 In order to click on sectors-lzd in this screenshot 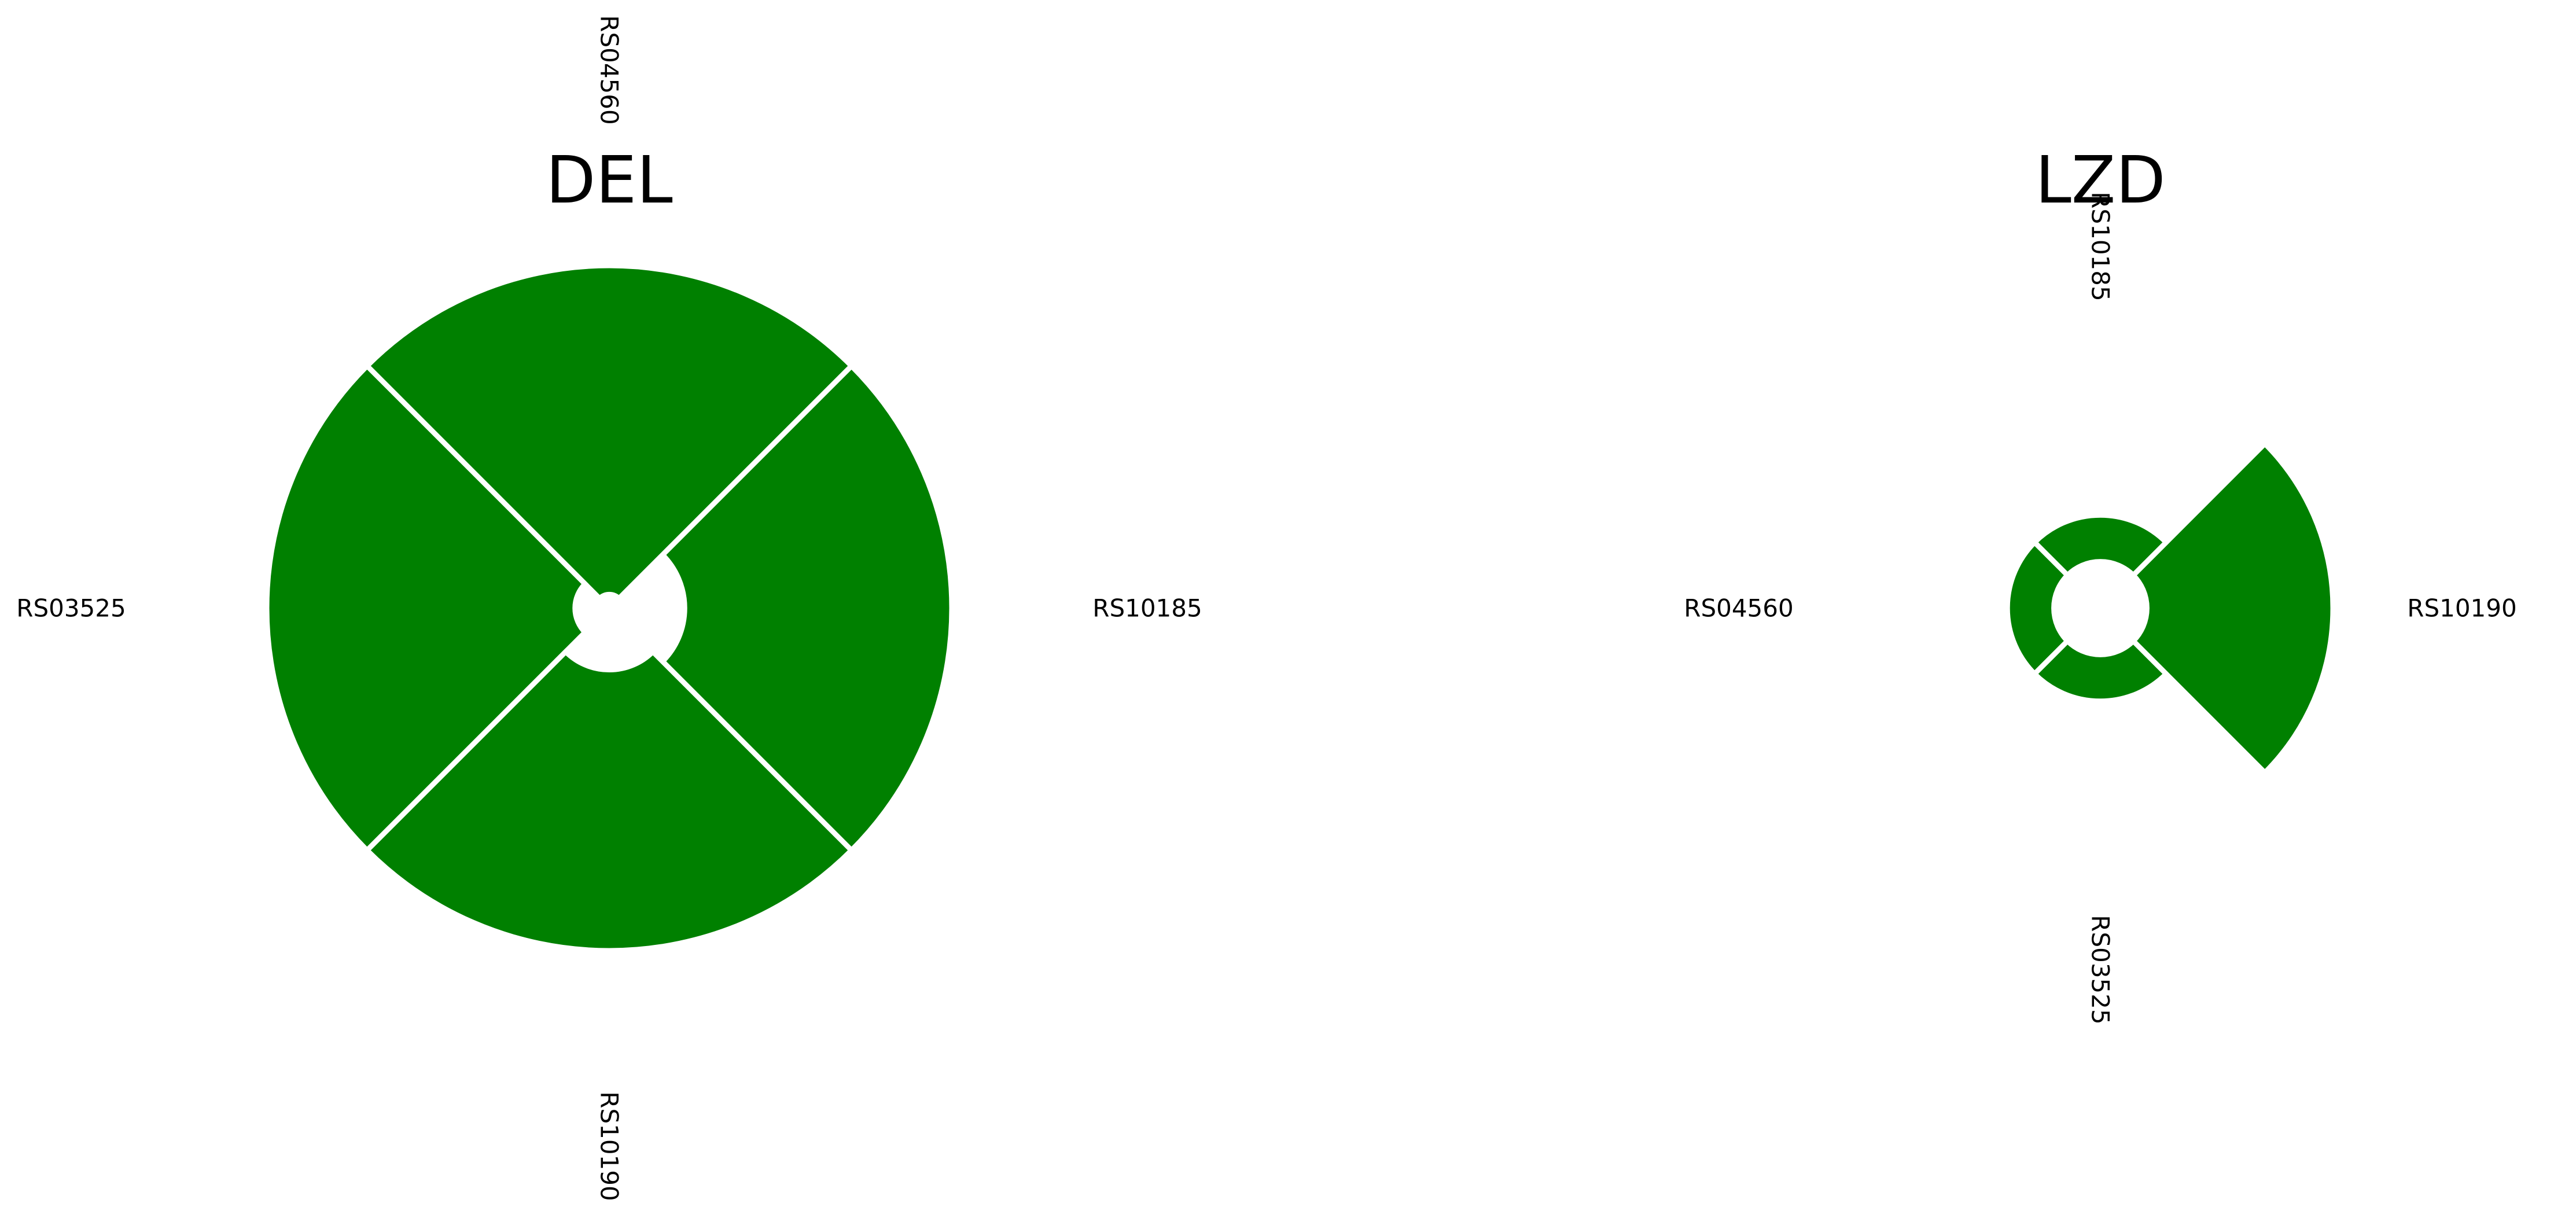, I will do `click(2170, 609)`.